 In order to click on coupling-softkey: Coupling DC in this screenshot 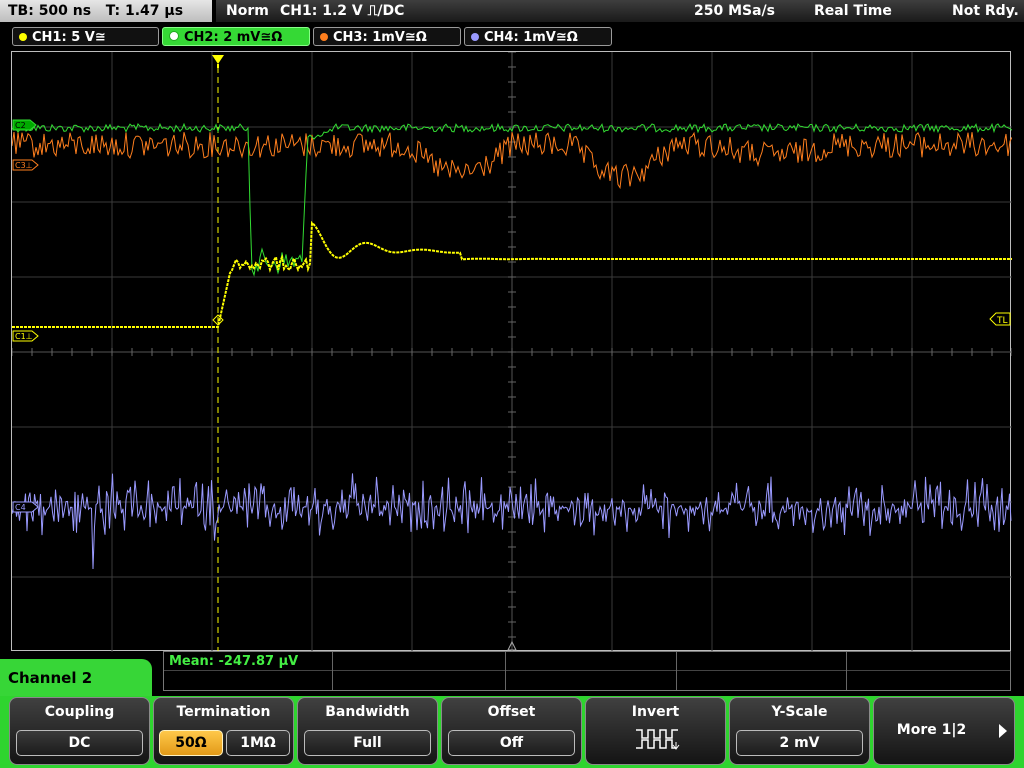, I will do `click(79, 731)`.